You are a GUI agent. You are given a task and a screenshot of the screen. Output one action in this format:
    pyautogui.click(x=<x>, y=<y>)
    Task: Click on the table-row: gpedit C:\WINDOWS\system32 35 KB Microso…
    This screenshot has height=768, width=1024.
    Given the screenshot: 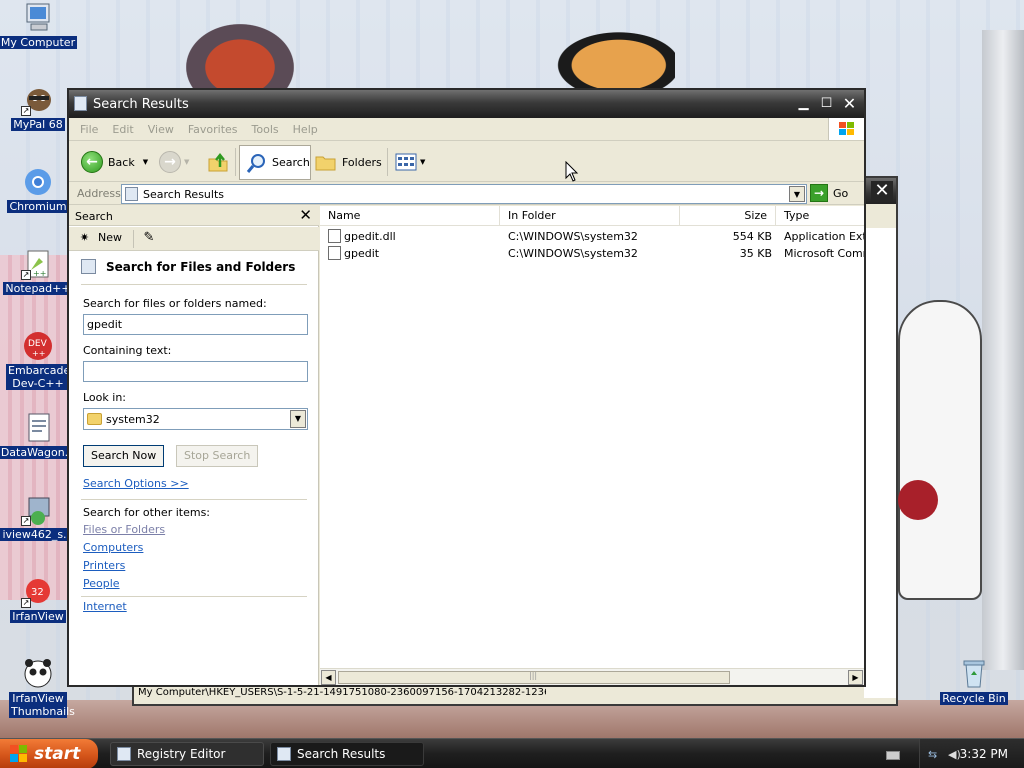 What is the action you would take?
    pyautogui.click(x=592, y=253)
    